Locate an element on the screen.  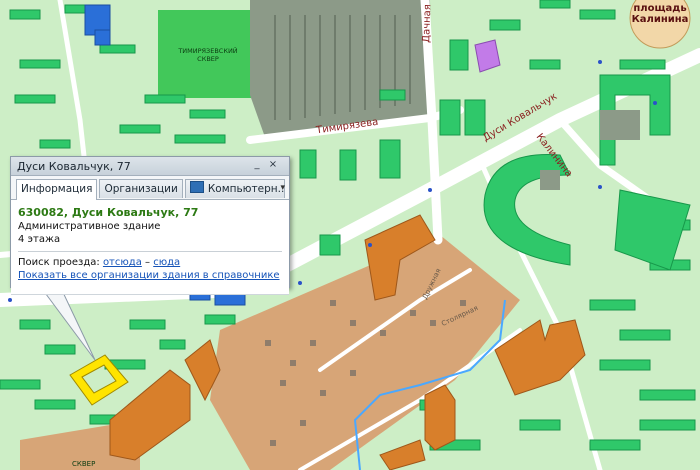
label-timiryazevsky-square: ТИМИРЯЗЕВСКИЙ СКВЕР is located at coordinates (208, 55).